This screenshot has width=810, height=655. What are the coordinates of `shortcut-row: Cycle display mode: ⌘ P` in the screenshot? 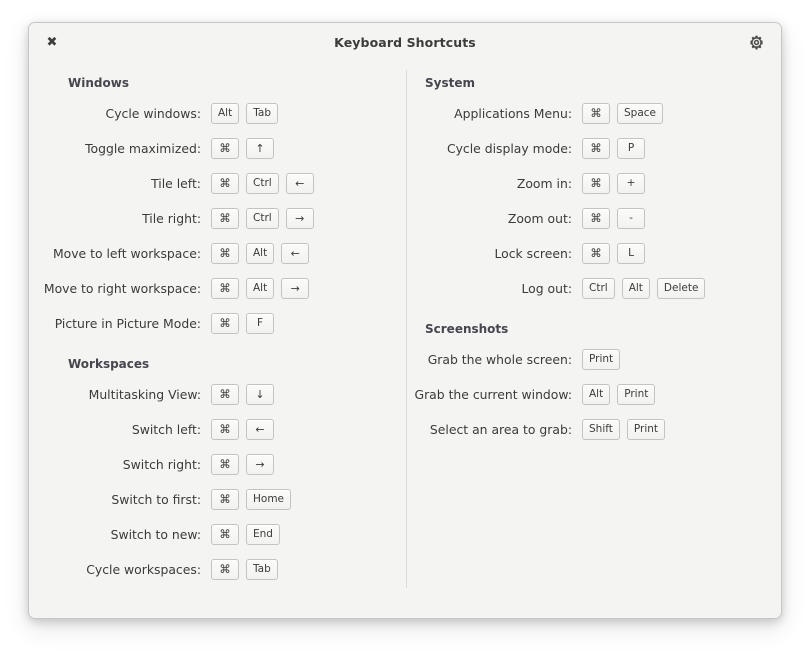 It's located at (593, 148).